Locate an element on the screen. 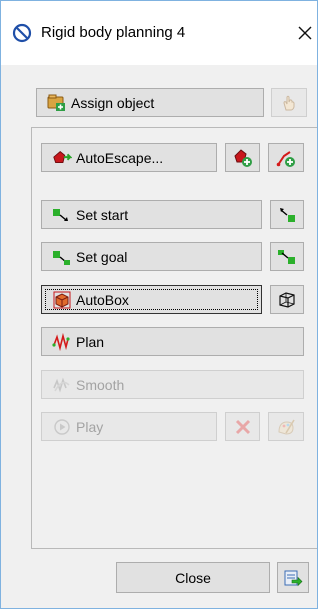 Image resolution: width=320 pixels, height=609 pixels. no-entry-icon is located at coordinates (22, 33).